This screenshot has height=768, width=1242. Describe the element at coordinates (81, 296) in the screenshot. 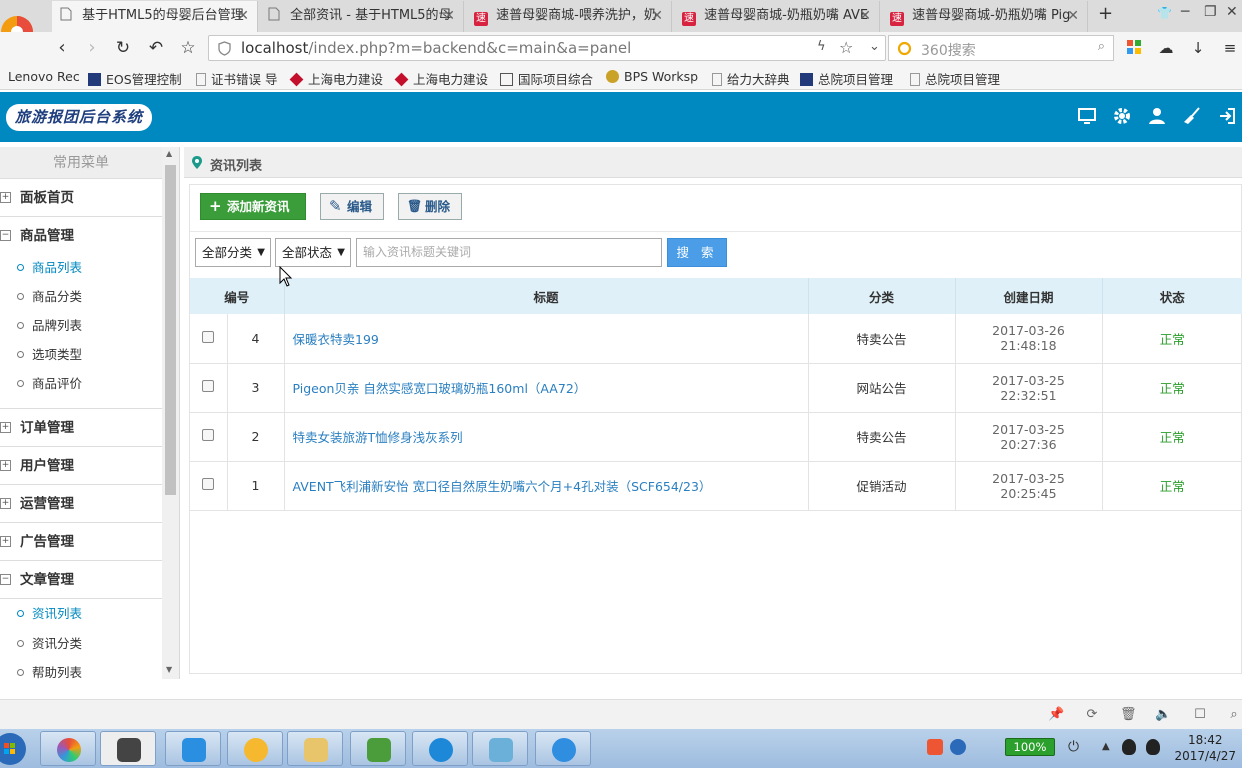

I see `sidebar-item-goods-category: 商品分类` at that location.